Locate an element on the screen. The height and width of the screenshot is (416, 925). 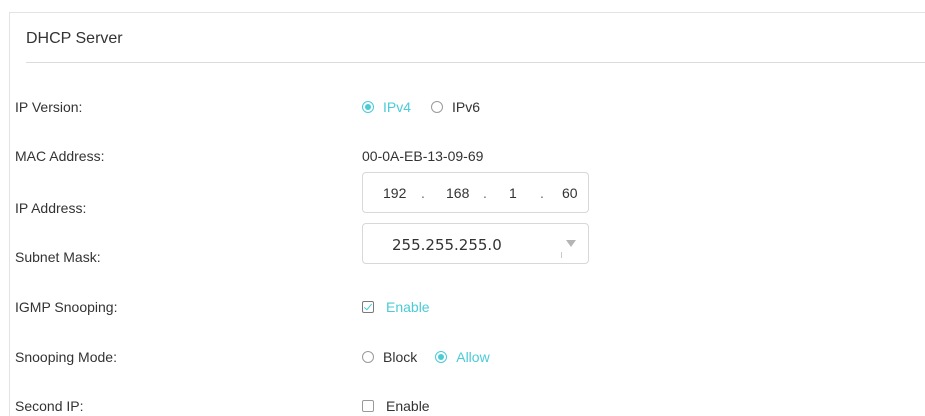
second-ip-enable-label: Enable is located at coordinates (408, 406).